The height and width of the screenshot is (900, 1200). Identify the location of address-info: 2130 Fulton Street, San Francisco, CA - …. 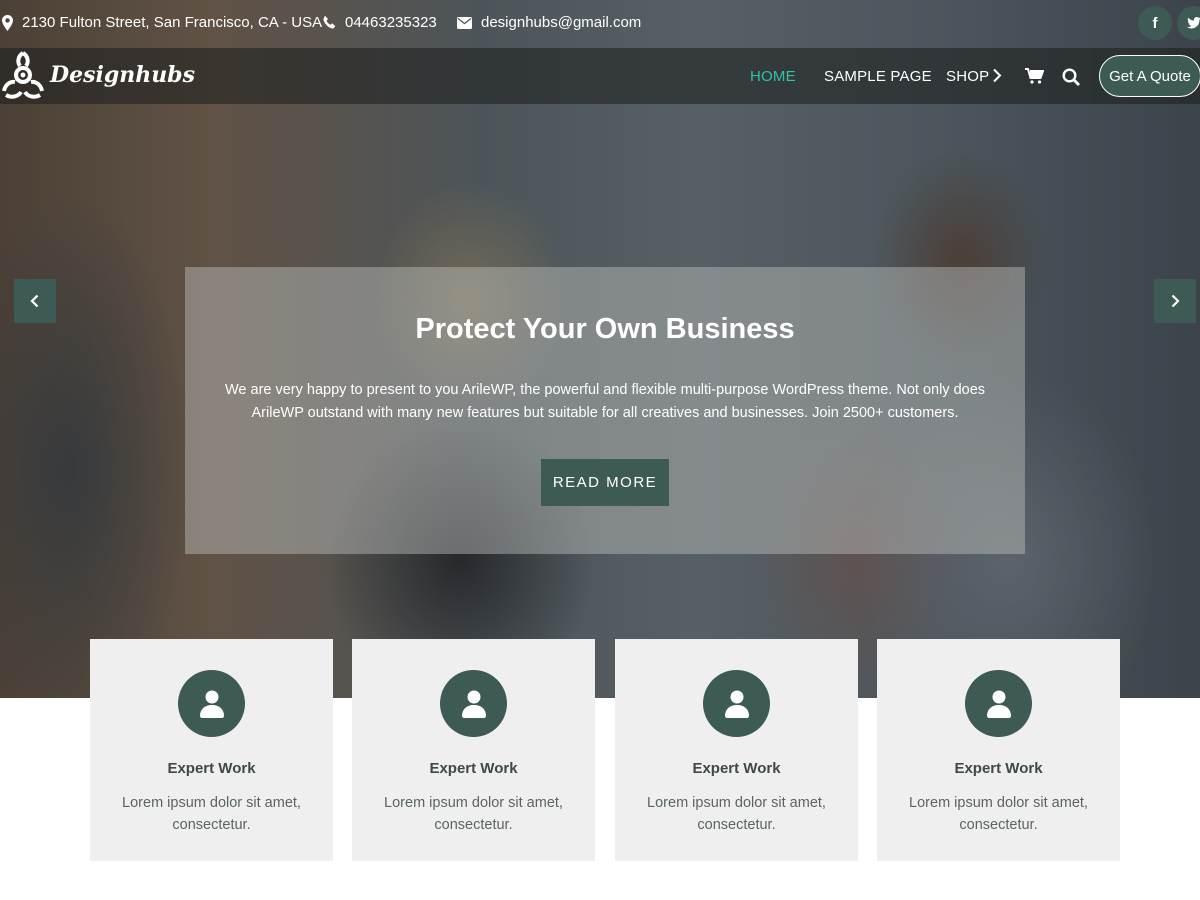
(162, 22).